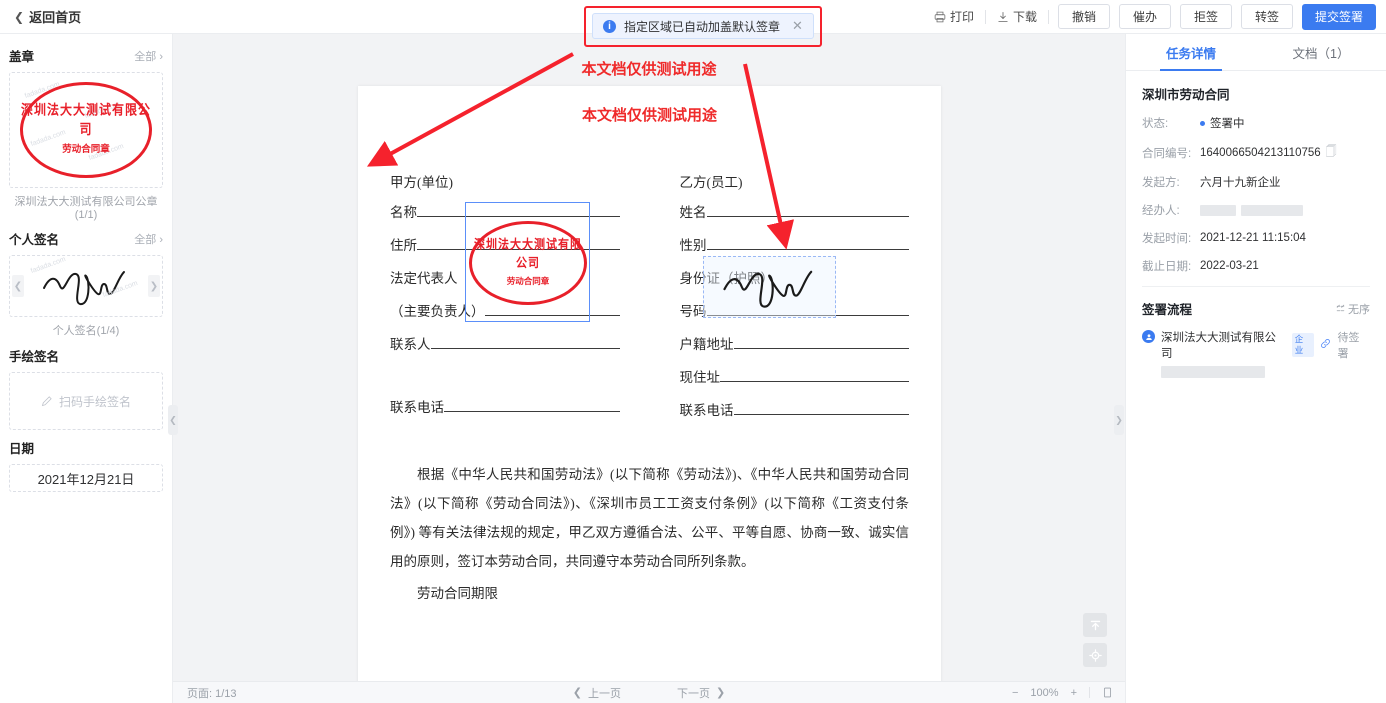 This screenshot has width=1386, height=703. I want to click on fit-page-button, so click(1107, 692).